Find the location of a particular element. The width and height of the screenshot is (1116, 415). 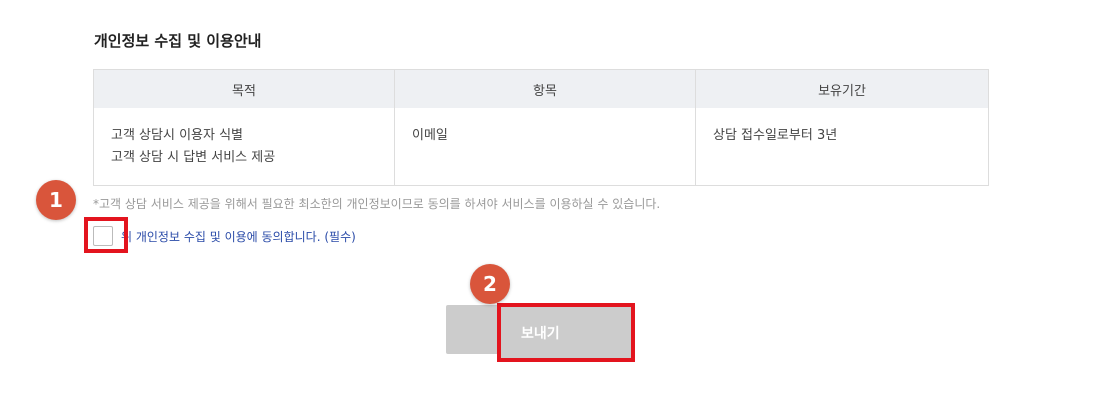

table-header-row: 목적 항목 보유기간 is located at coordinates (541, 88).